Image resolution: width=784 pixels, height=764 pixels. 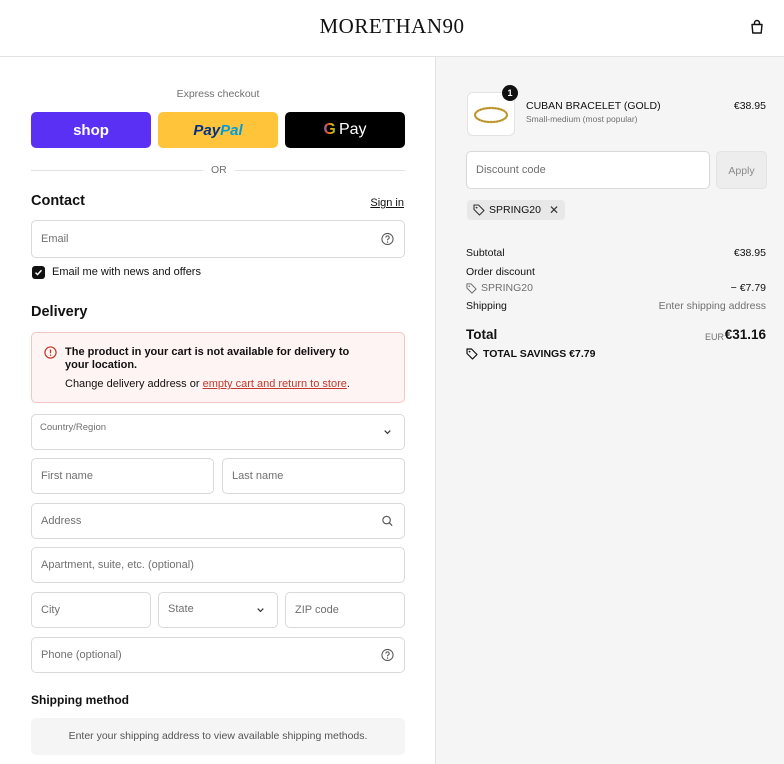 I want to click on total-label: Total, so click(x=482, y=334).